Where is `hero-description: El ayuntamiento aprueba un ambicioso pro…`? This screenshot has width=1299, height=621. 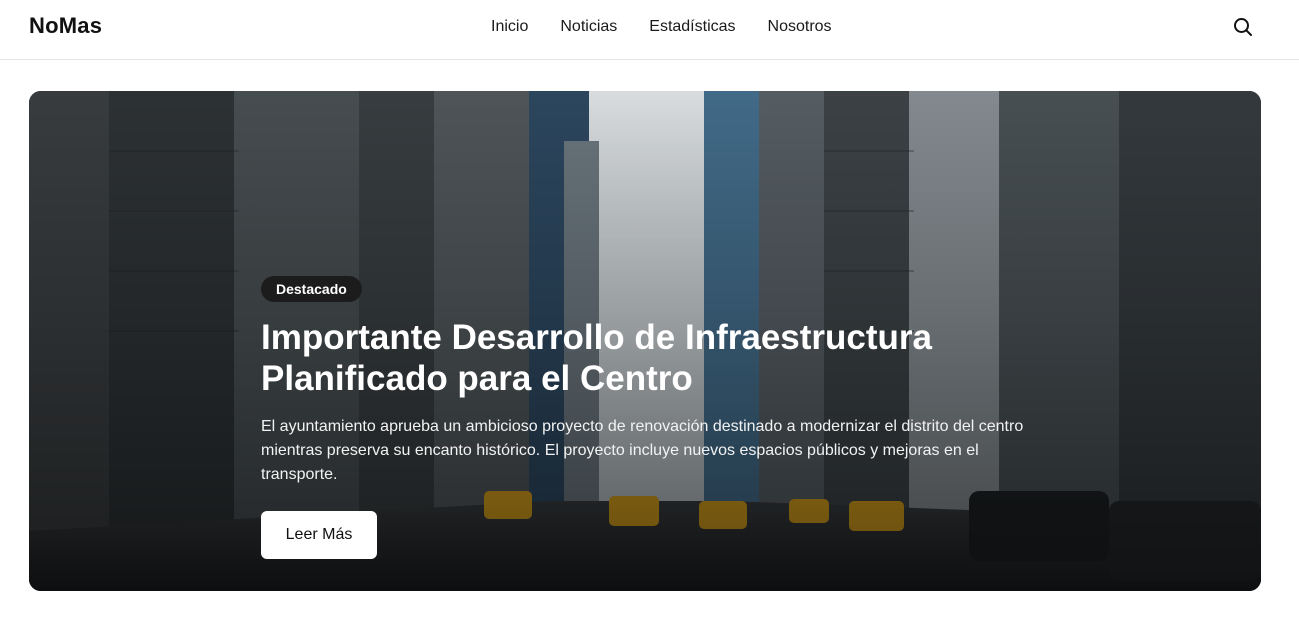
hero-description: El ayuntamiento aprueba un ambicioso pro… is located at coordinates (642, 450).